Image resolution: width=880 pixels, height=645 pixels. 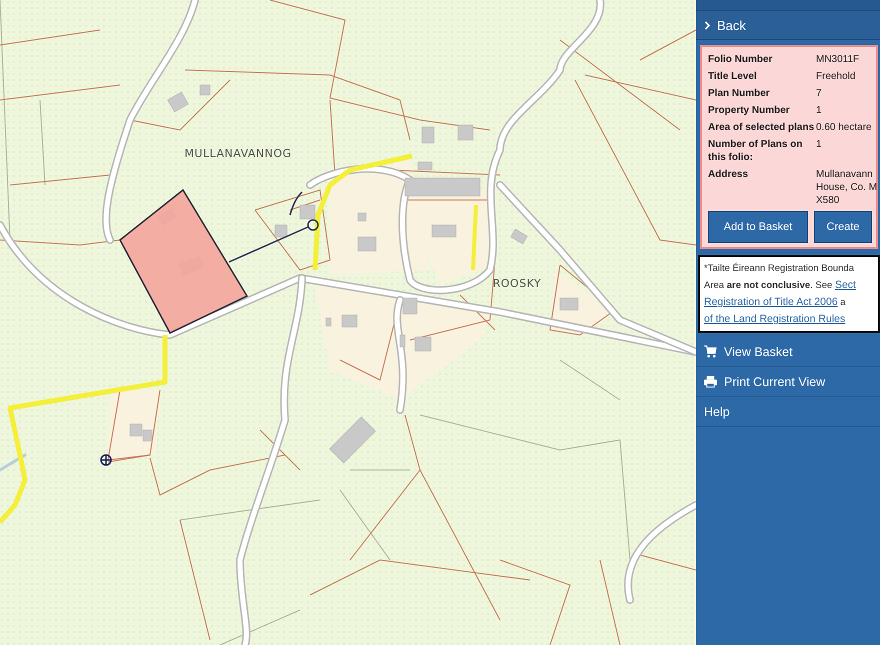 What do you see at coordinates (707, 25) in the screenshot?
I see `chevron-icon` at bounding box center [707, 25].